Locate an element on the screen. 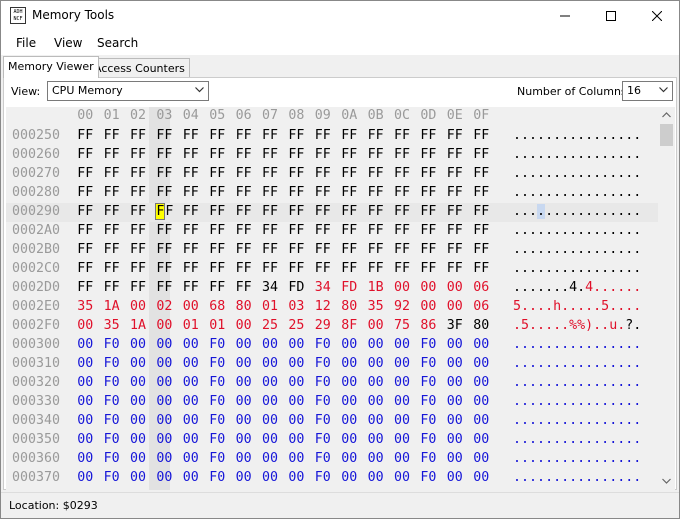  hex-byte: 1A is located at coordinates (111, 306).